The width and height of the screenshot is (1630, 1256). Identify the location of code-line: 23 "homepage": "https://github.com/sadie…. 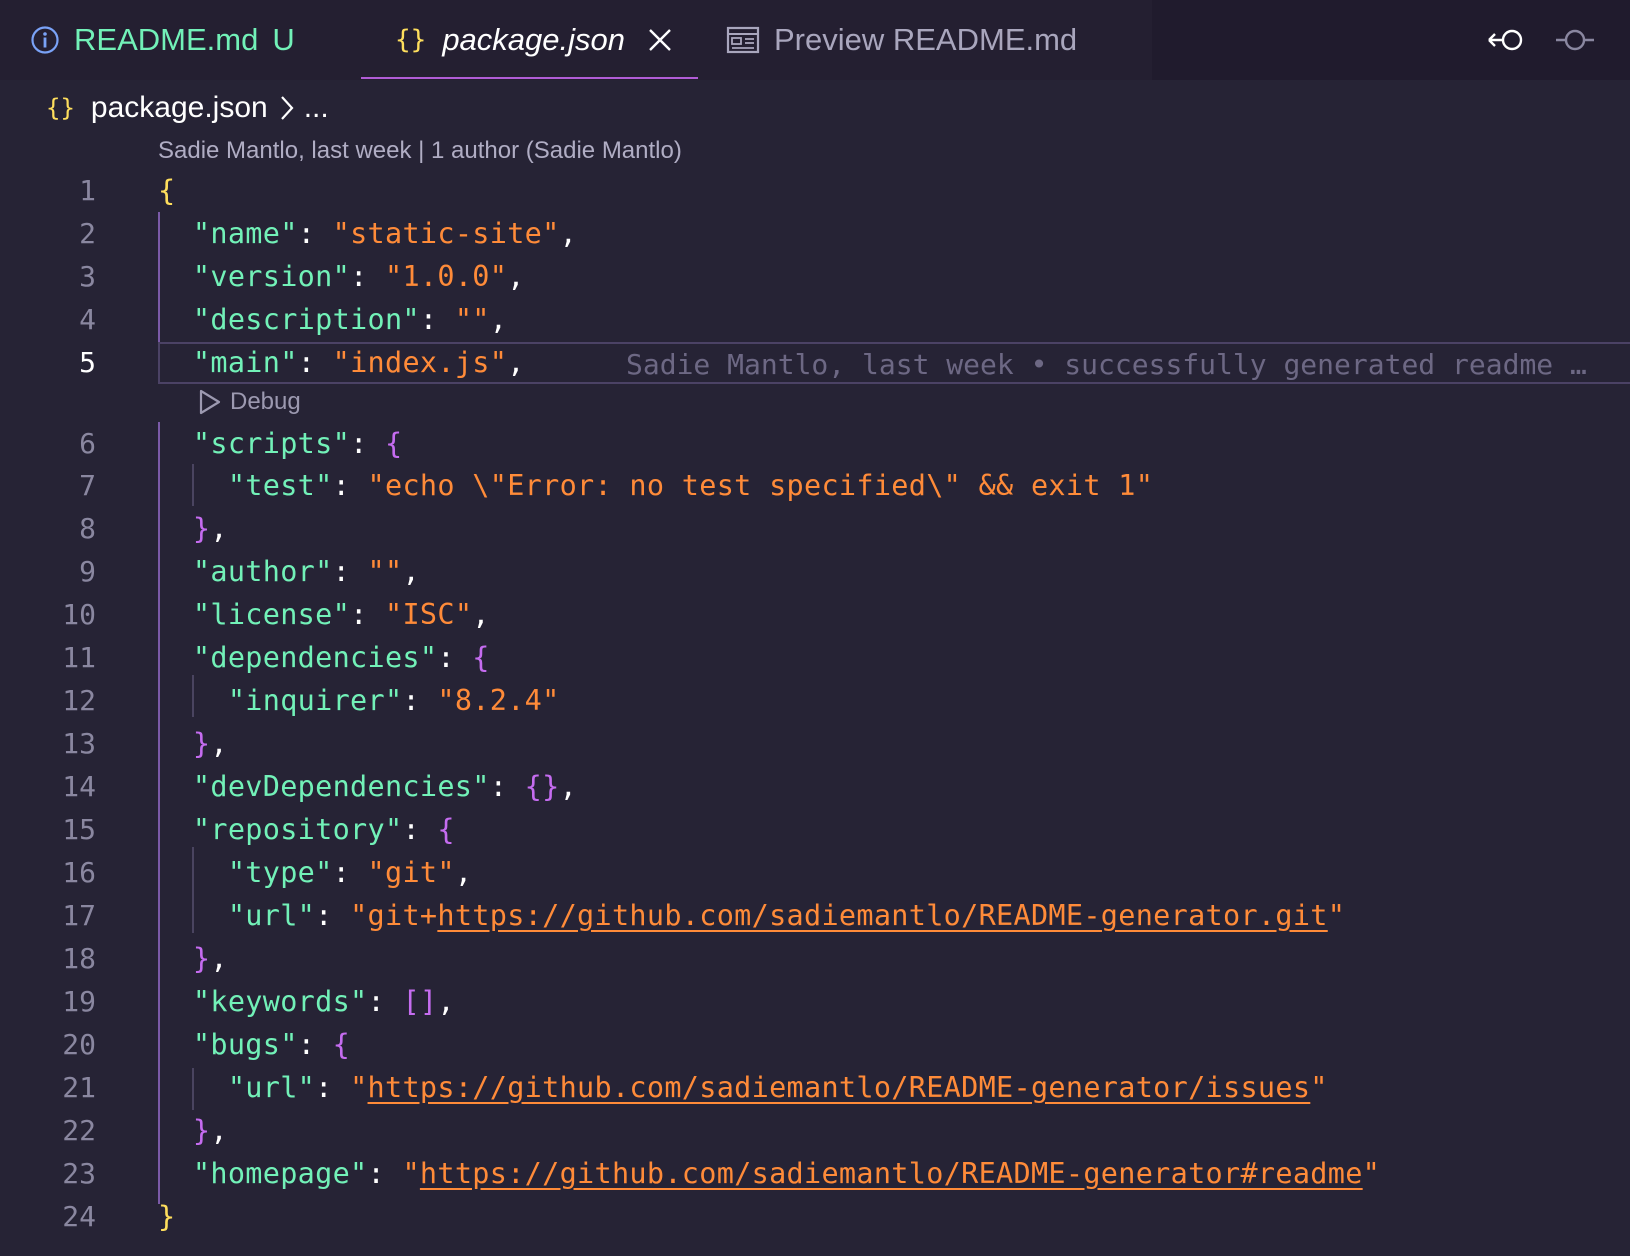
(815, 1173).